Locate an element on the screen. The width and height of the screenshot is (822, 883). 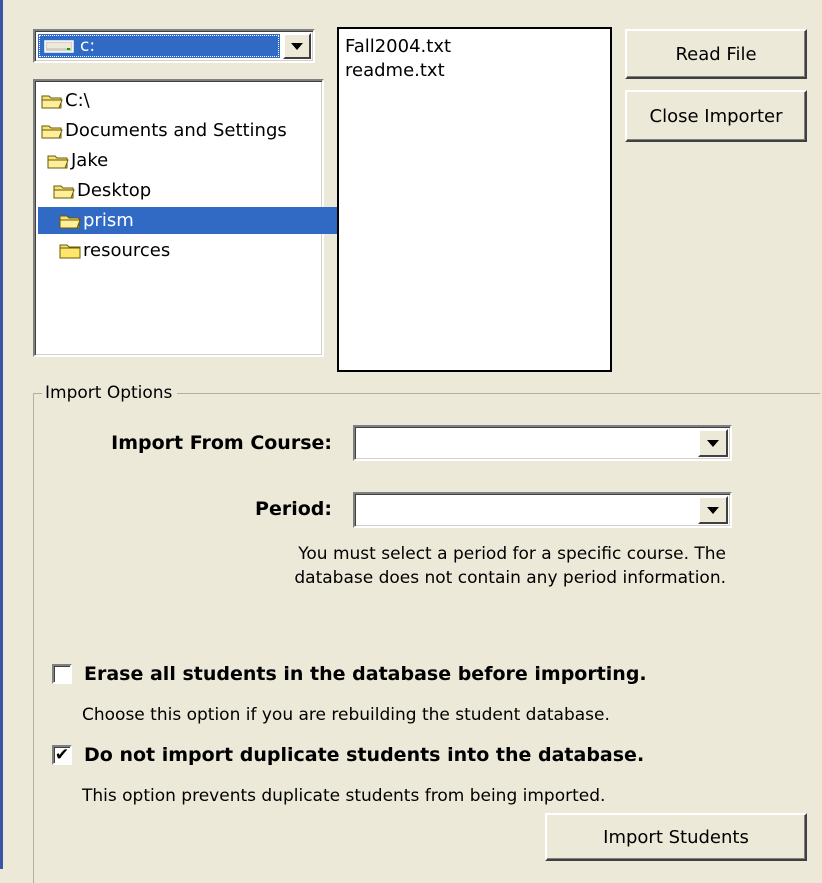
course-label: Import From Course: is located at coordinates (221, 443).